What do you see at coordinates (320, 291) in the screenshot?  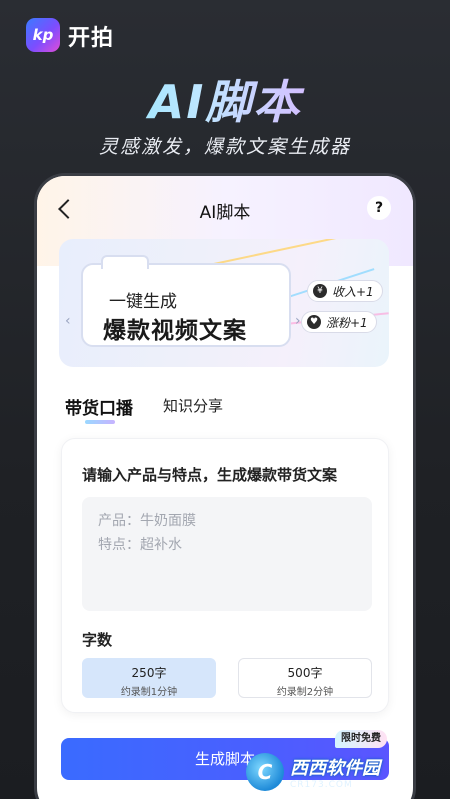 I see `money-bag-icon: ¥` at bounding box center [320, 291].